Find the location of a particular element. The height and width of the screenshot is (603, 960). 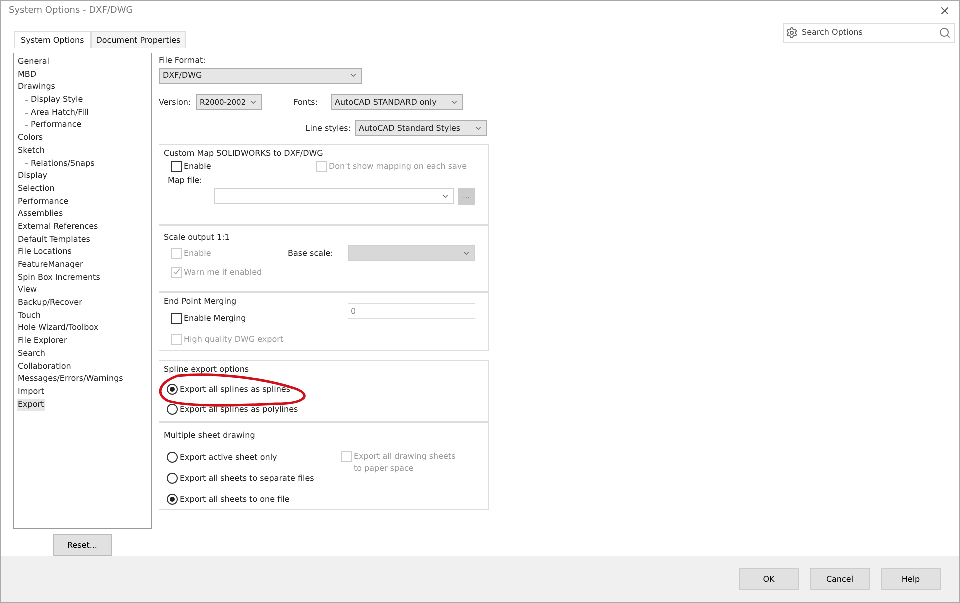

field-label: Line styles: is located at coordinates (327, 128).